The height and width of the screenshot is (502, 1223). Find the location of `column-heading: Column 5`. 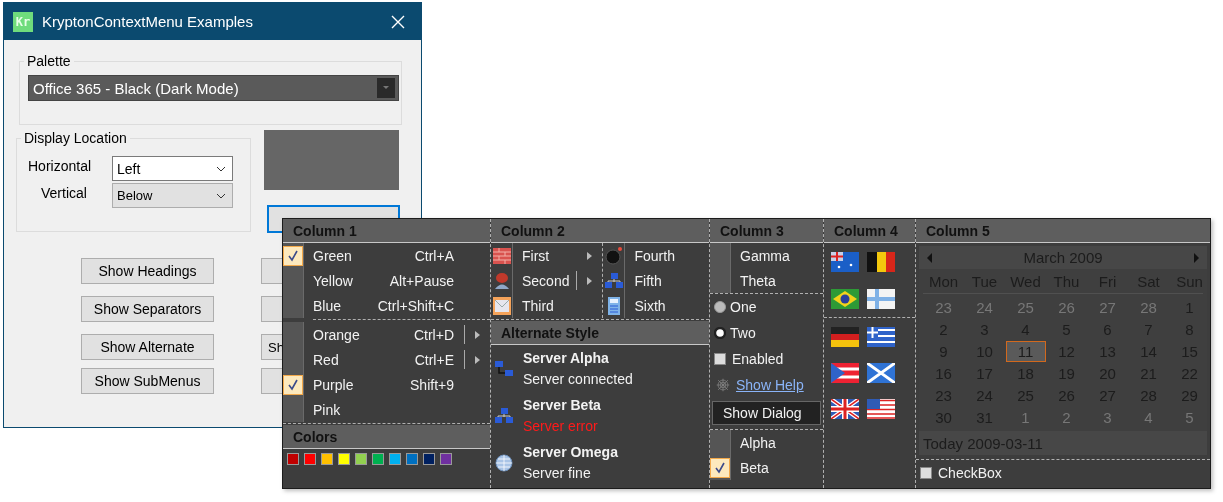

column-heading: Column 5 is located at coordinates (1063, 231).